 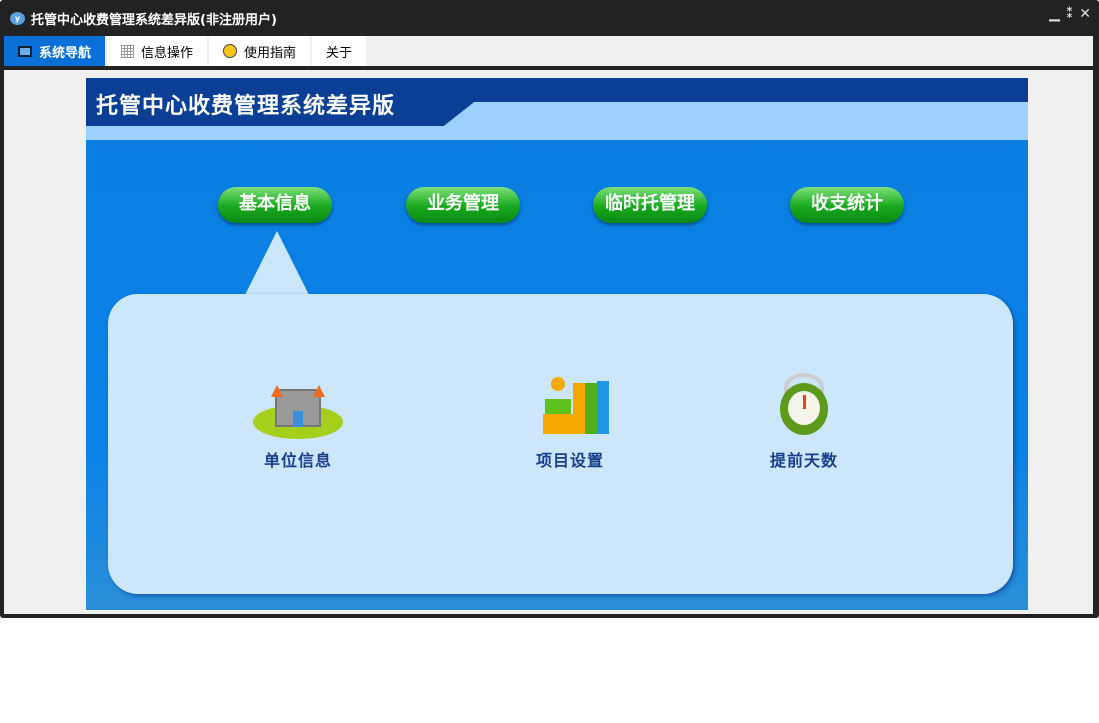 What do you see at coordinates (298, 404) in the screenshot?
I see `castle-icon` at bounding box center [298, 404].